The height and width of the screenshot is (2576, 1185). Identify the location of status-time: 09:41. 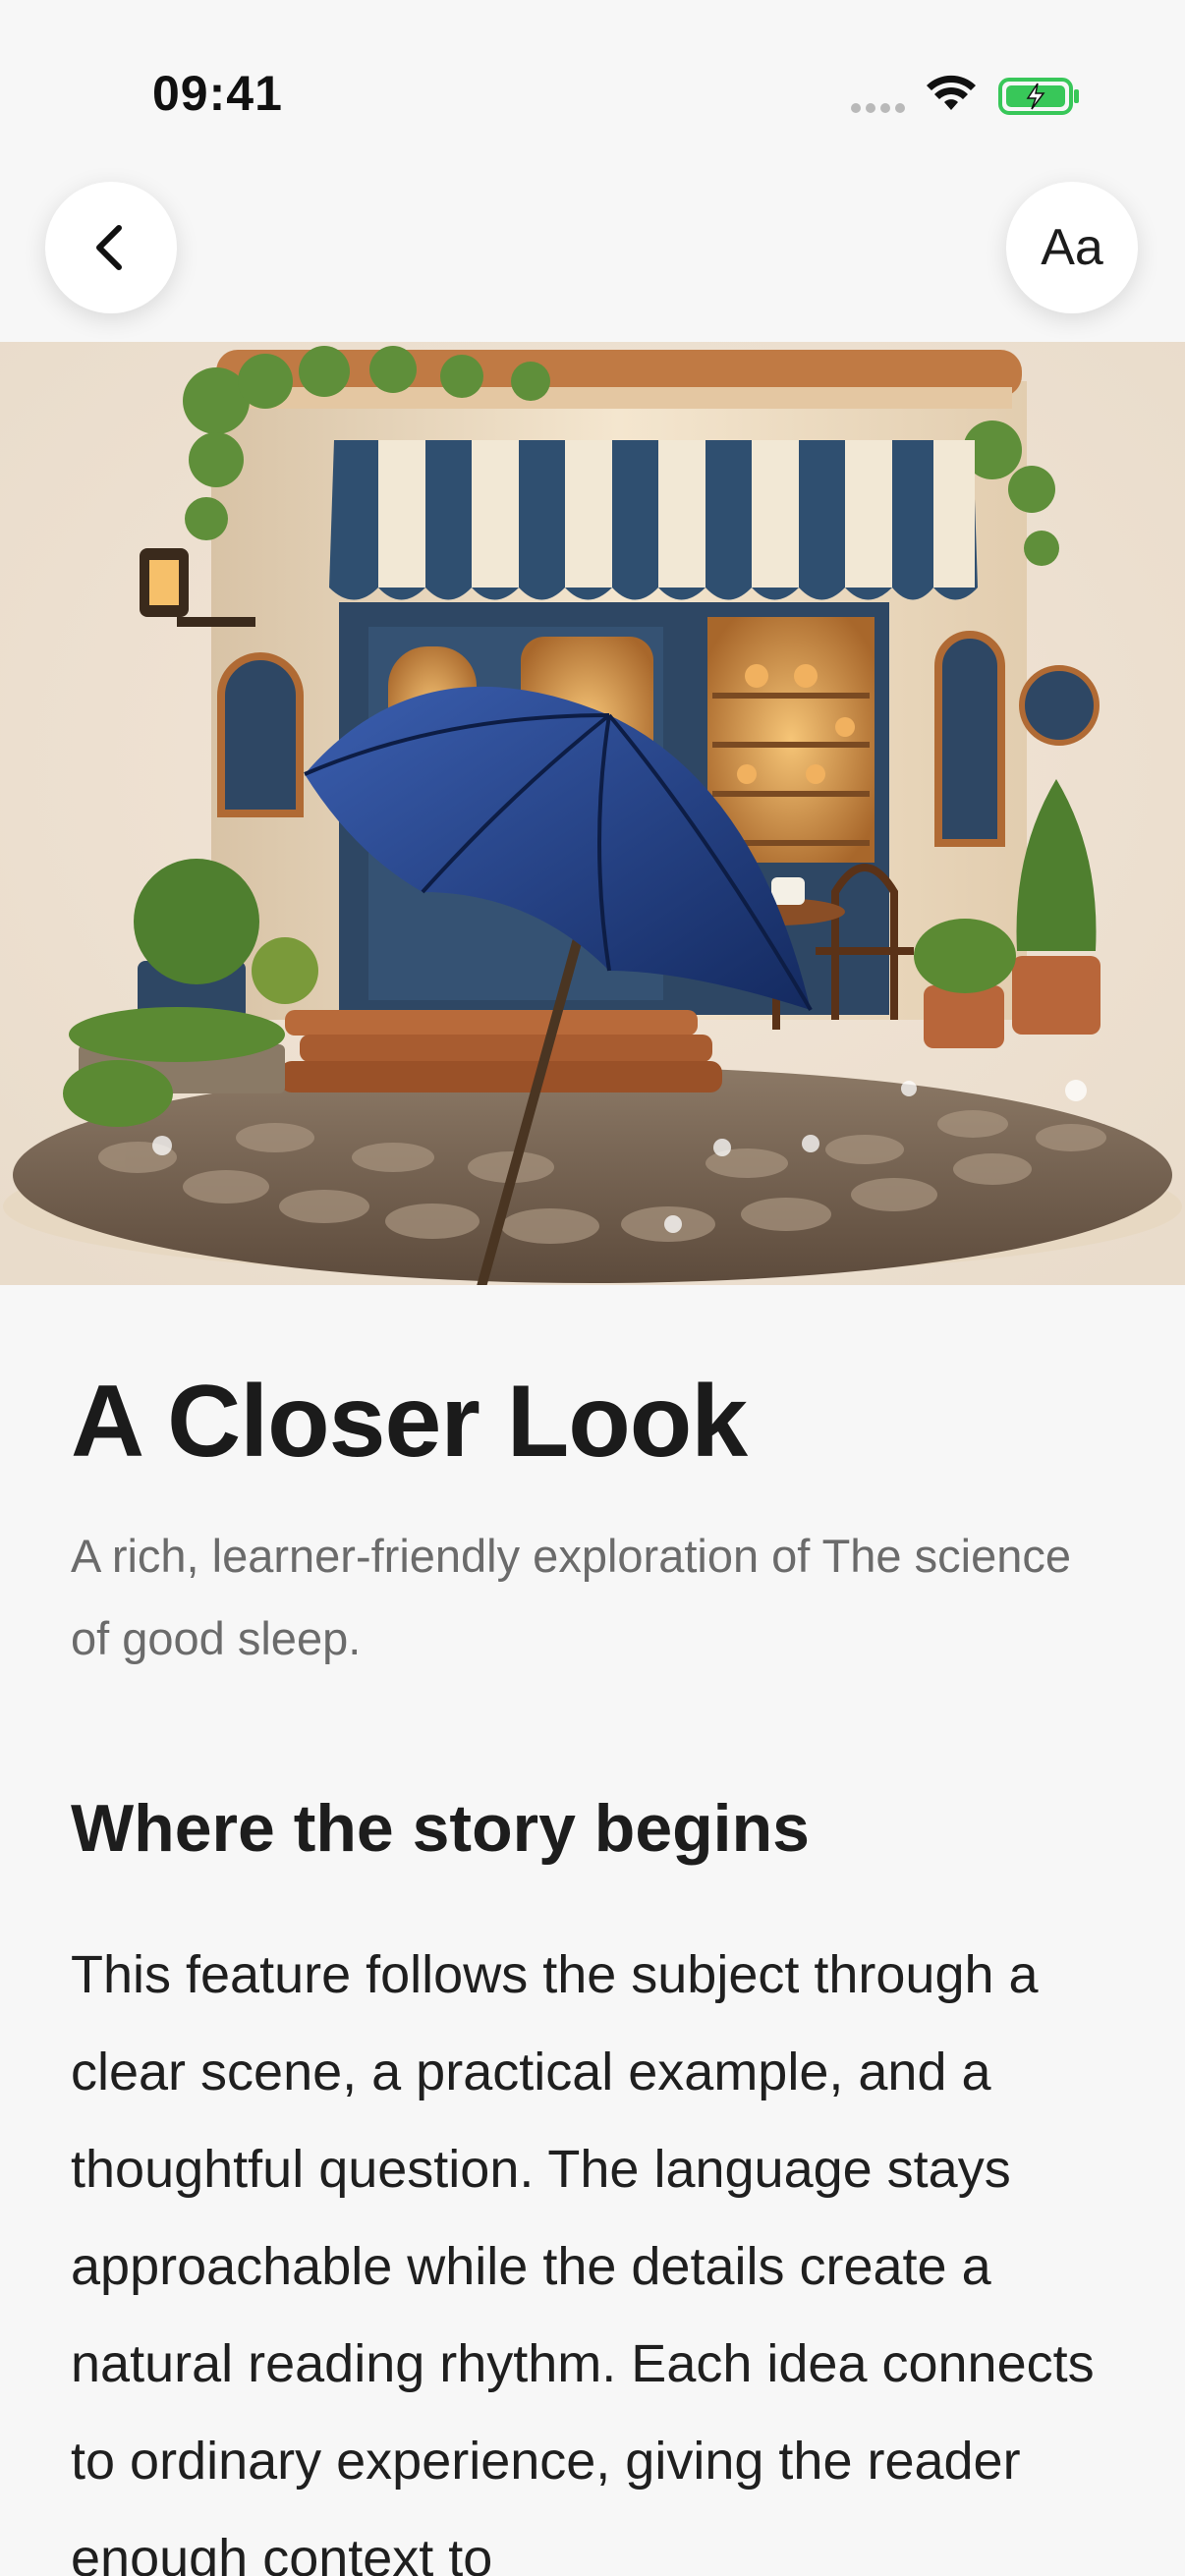
(217, 93).